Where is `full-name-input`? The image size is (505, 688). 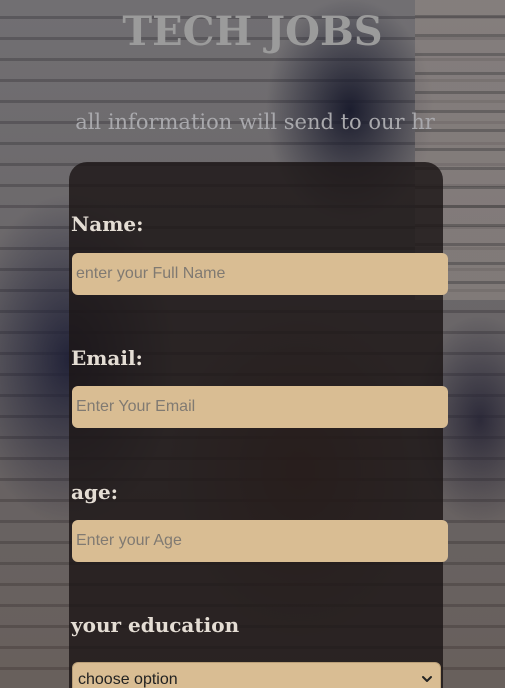
full-name-input is located at coordinates (260, 274).